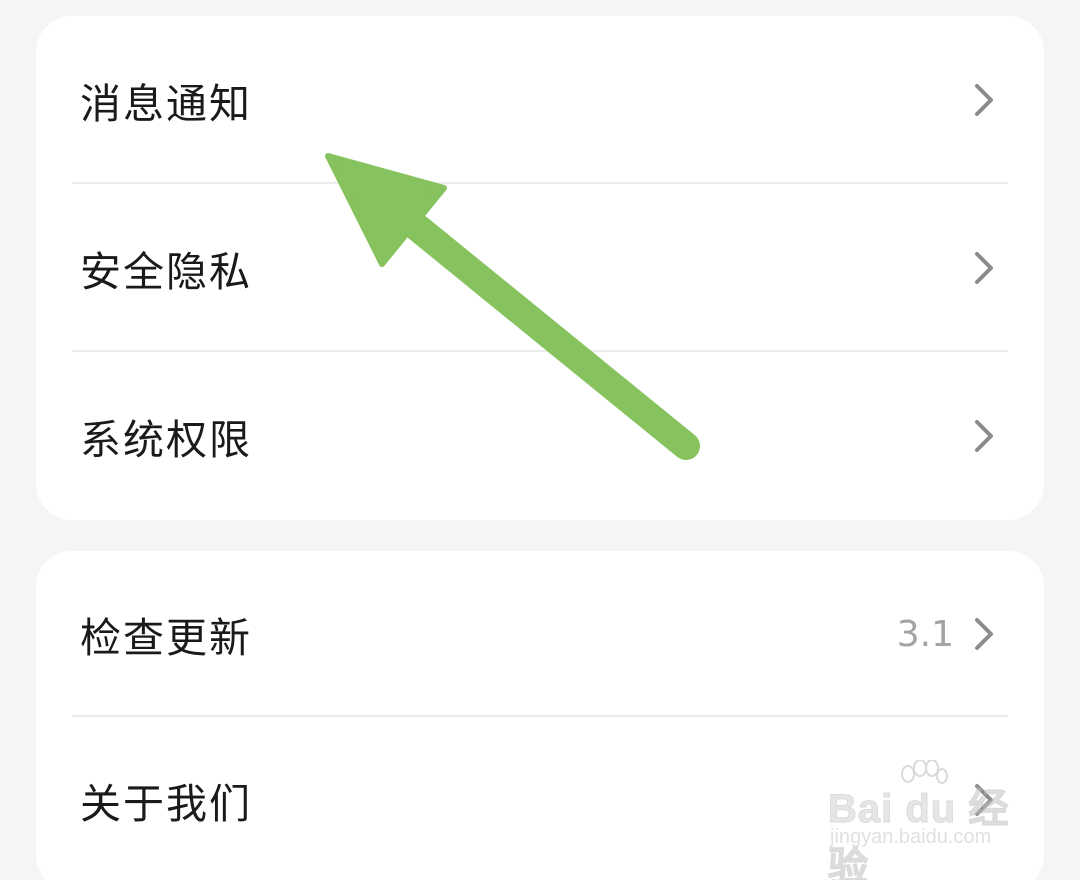  Describe the element at coordinates (925, 634) in the screenshot. I see `version-value: 3.1` at that location.